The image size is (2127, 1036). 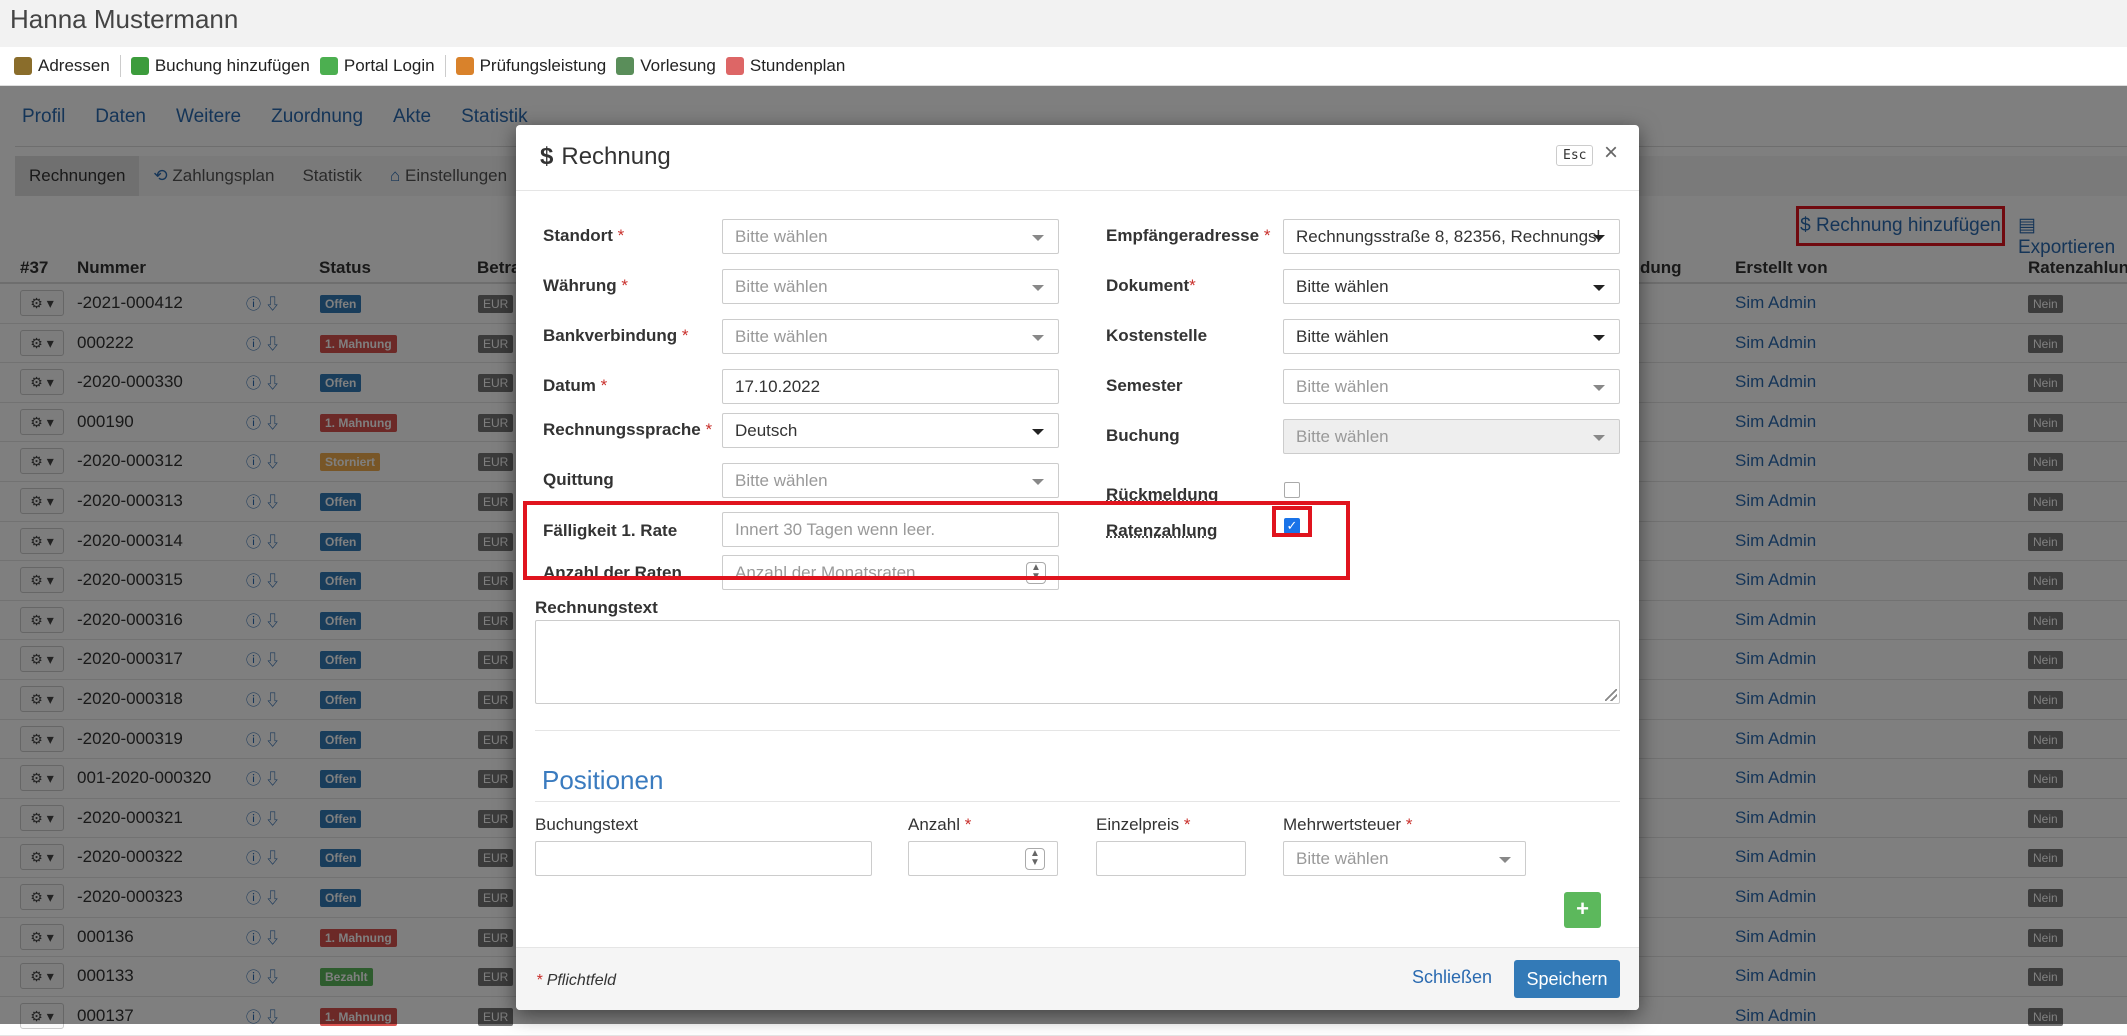 What do you see at coordinates (1451, 336) in the screenshot?
I see `kostenstelle-select: Bitte wählen` at bounding box center [1451, 336].